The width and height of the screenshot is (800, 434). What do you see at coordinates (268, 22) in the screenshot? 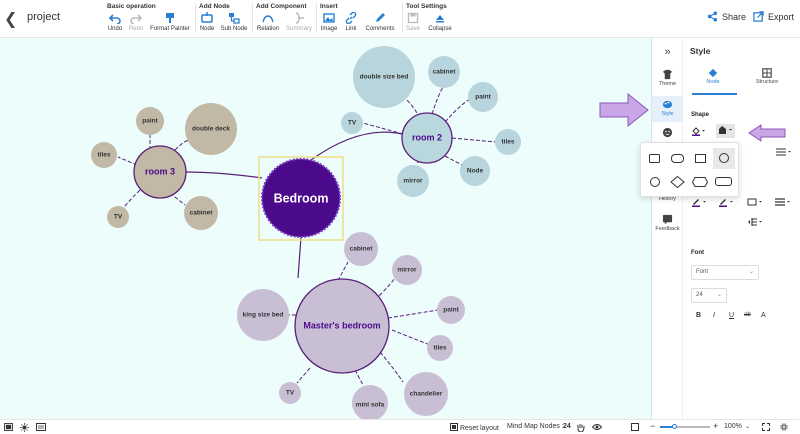
I see `relation-button: Relation` at bounding box center [268, 22].